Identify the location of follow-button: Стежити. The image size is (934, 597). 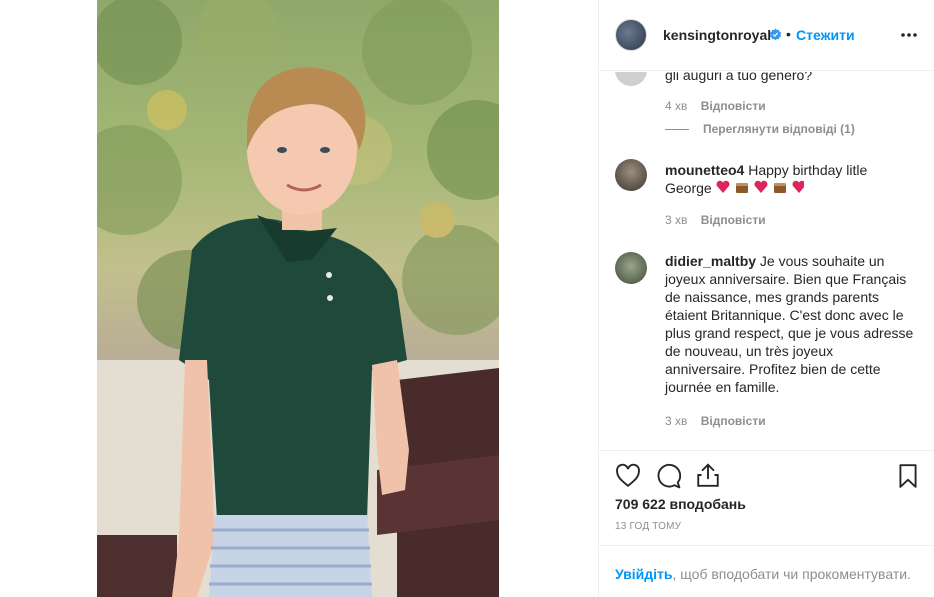
(825, 35).